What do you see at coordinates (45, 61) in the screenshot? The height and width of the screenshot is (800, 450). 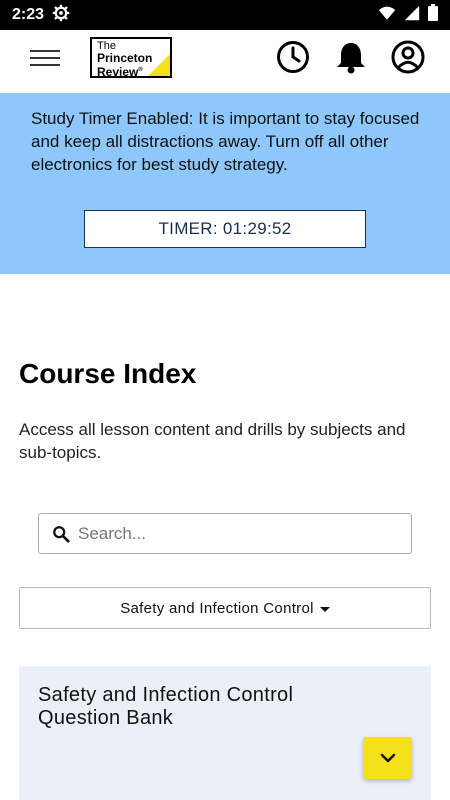 I see `menu-icon` at bounding box center [45, 61].